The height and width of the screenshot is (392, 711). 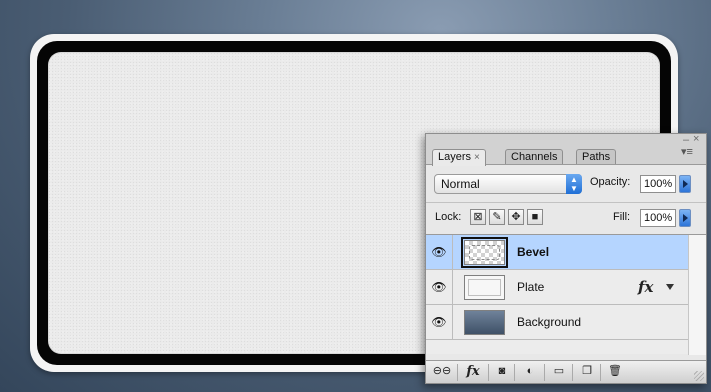 What do you see at coordinates (478, 217) in the screenshot?
I see `lock-transparent-pixels-icon: ⊠` at bounding box center [478, 217].